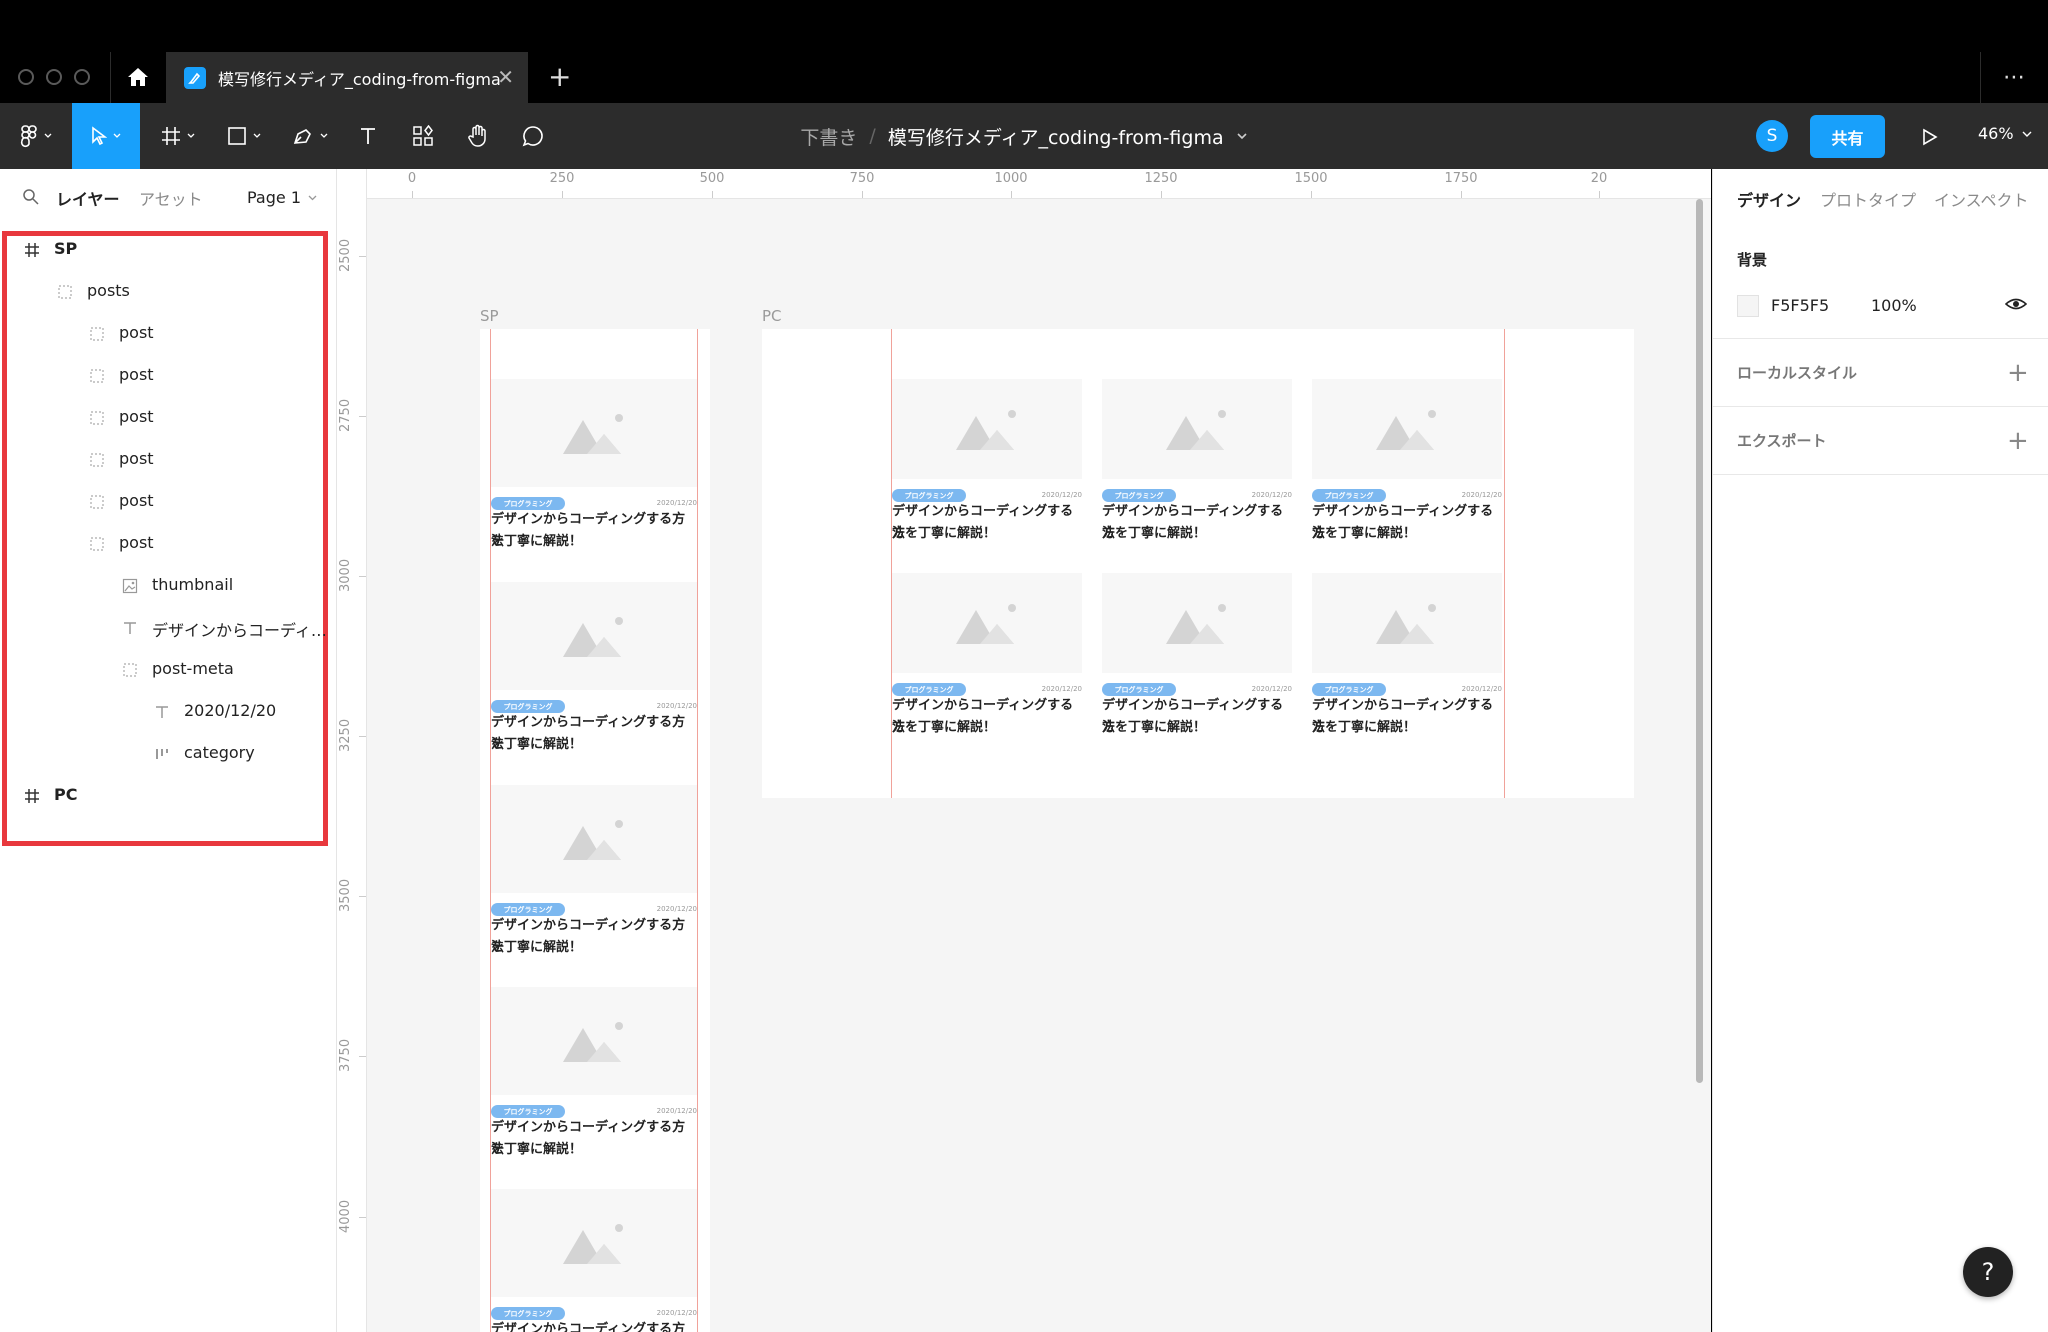  I want to click on image-placeholder-icon, so click(594, 841).